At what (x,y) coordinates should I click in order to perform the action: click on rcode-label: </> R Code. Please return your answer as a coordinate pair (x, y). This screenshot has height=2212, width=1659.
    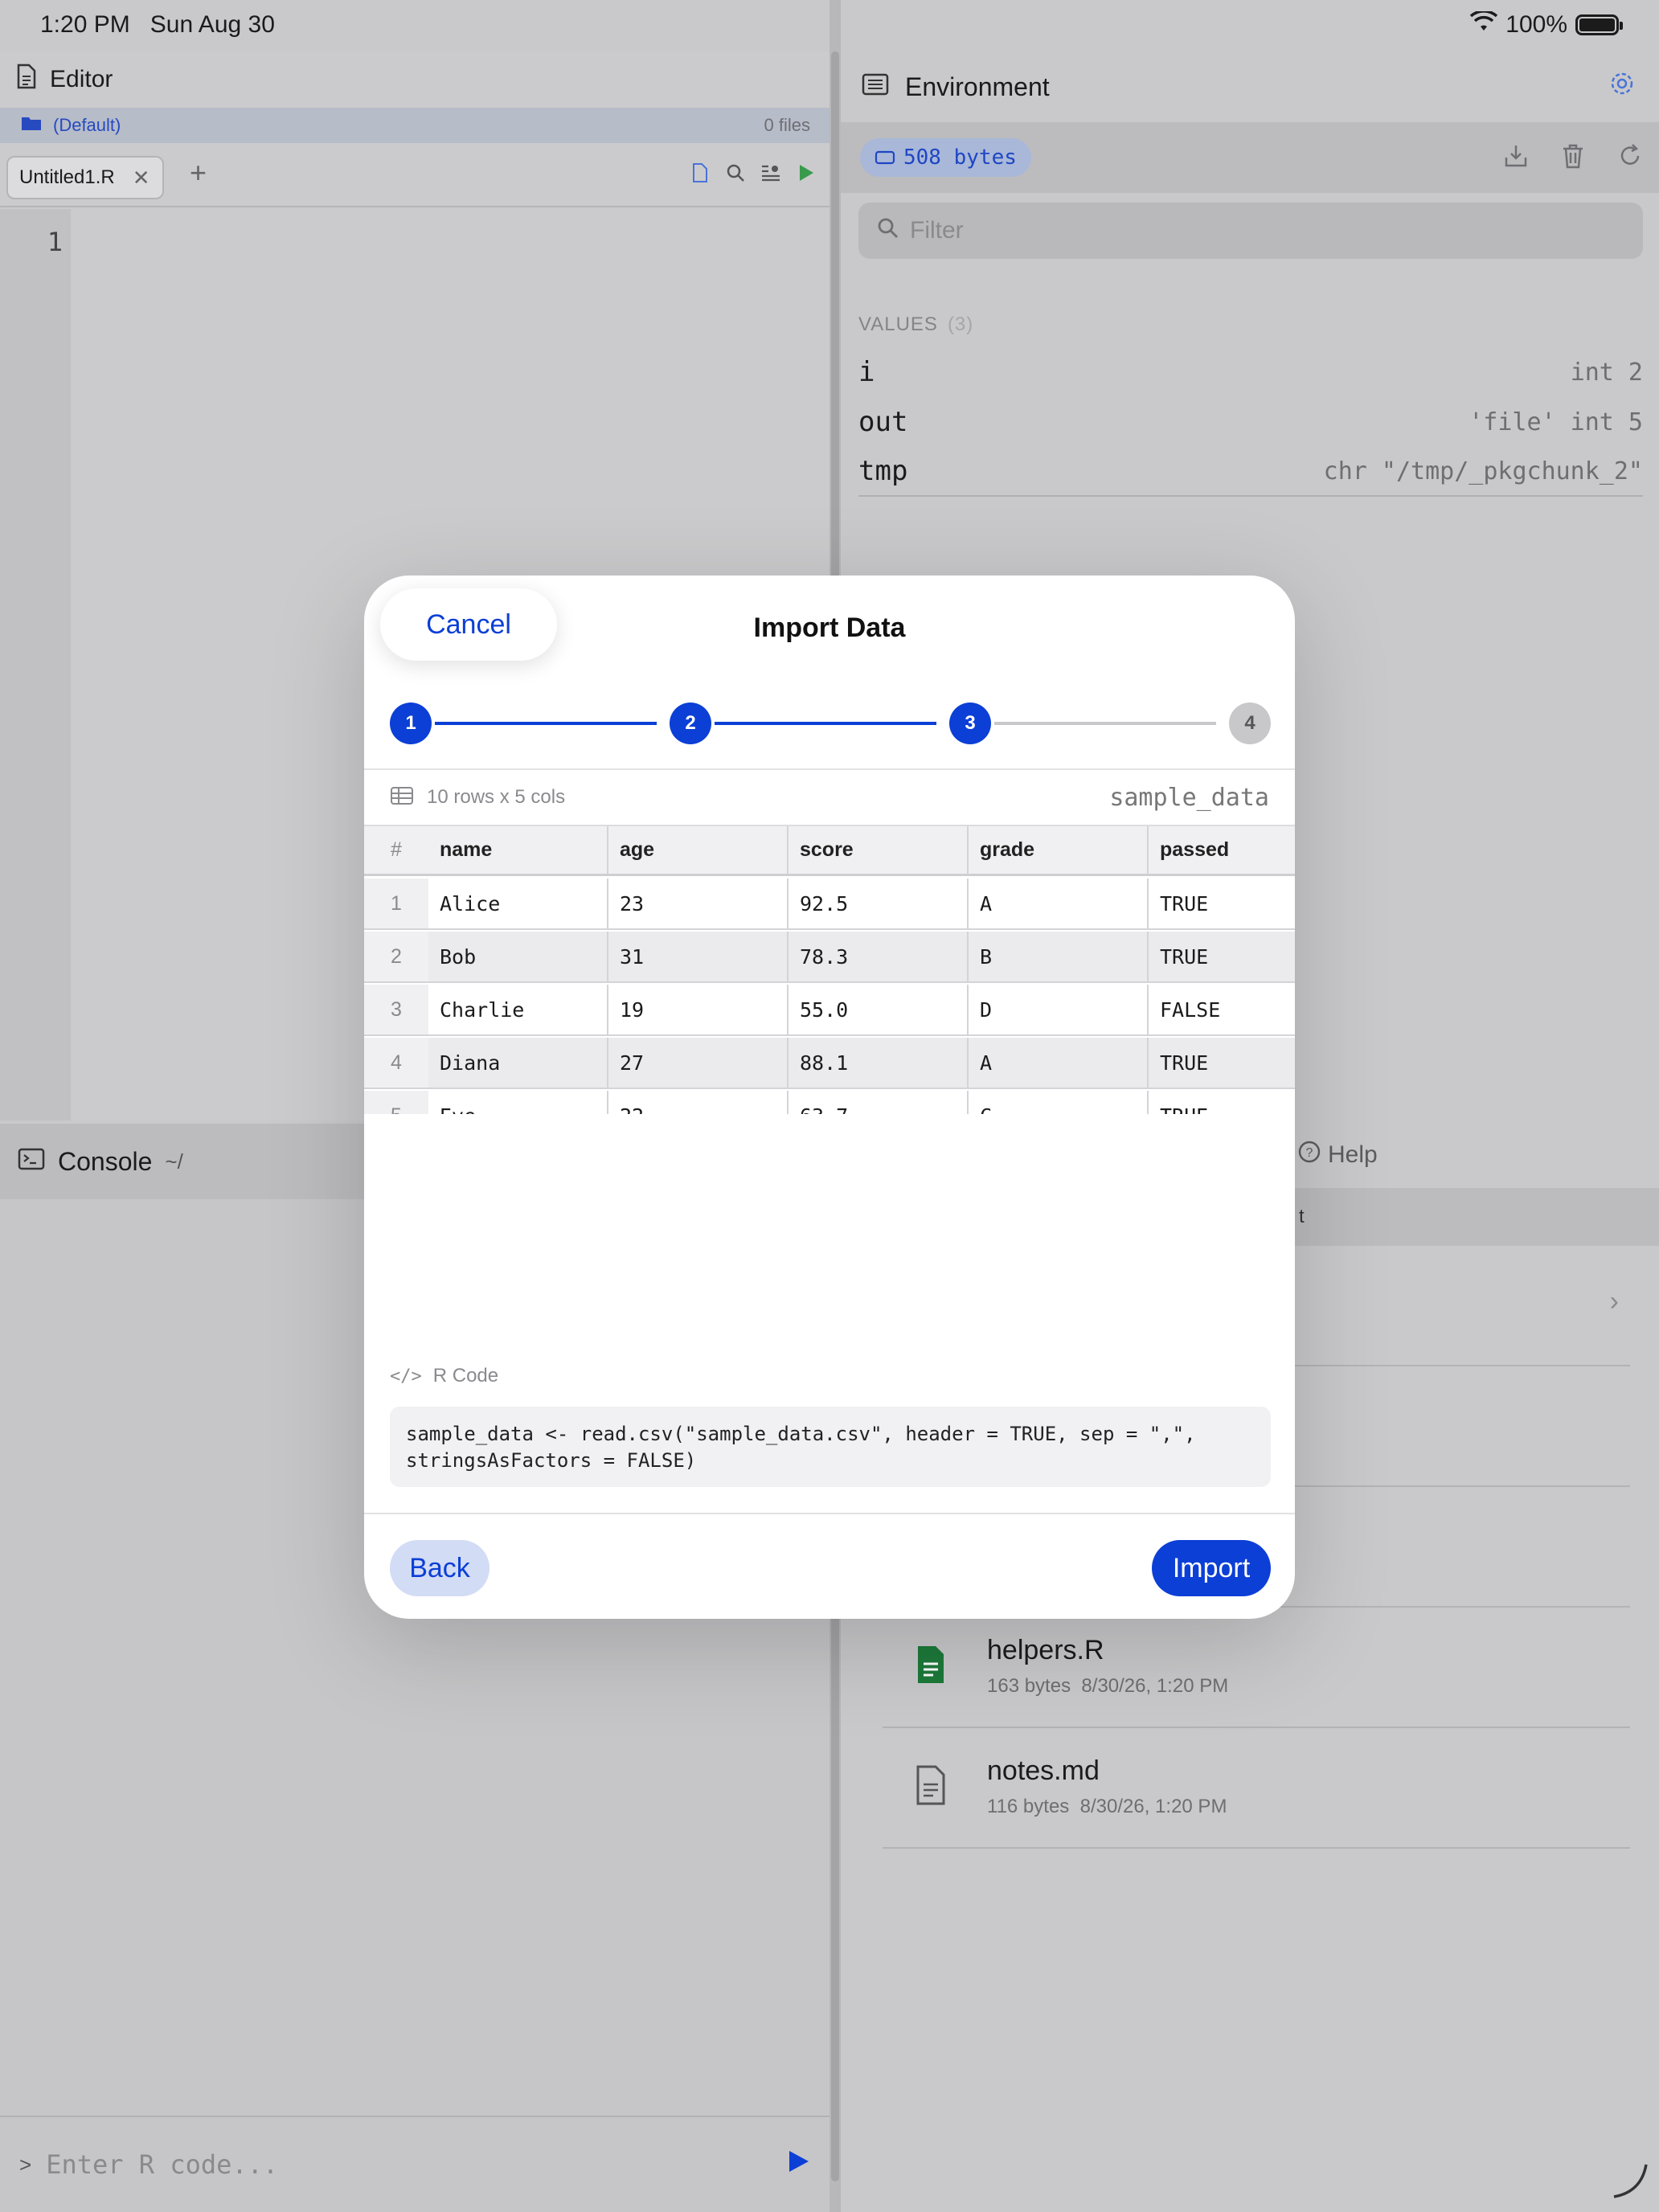
    Looking at the image, I should click on (444, 1376).